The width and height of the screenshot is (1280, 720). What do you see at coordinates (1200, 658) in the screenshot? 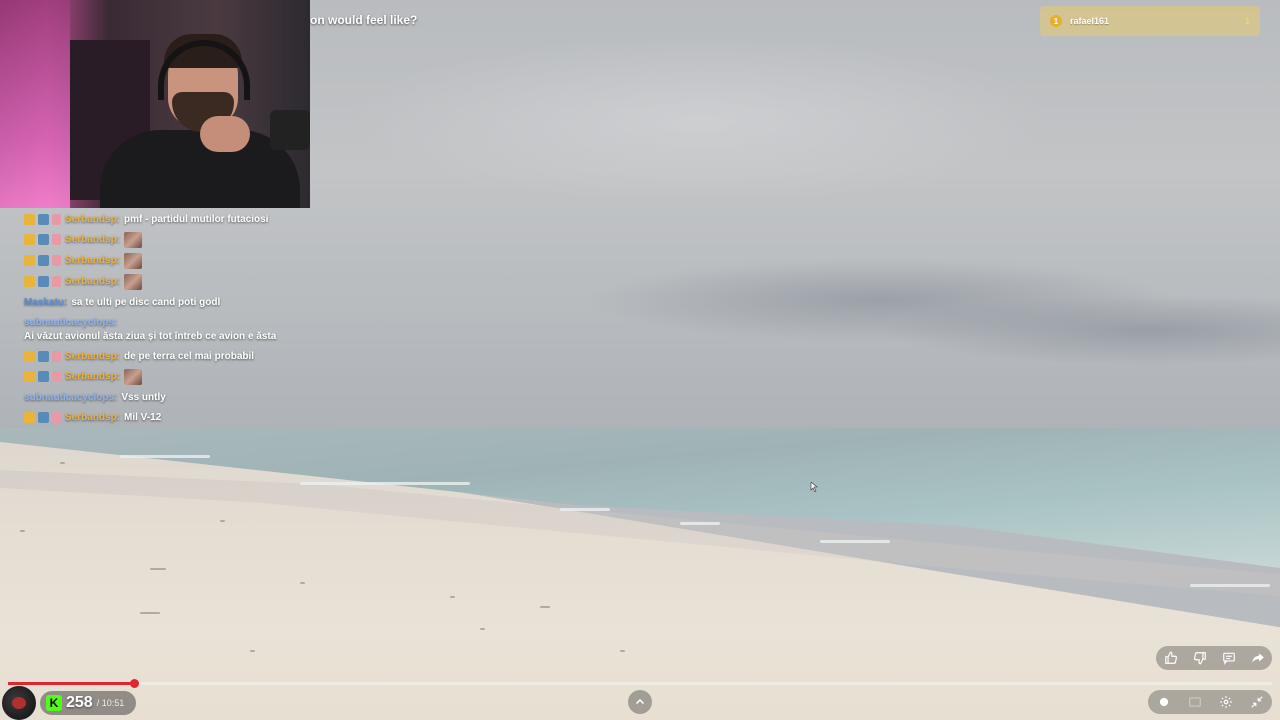
I see `thumbs-down-icon` at bounding box center [1200, 658].